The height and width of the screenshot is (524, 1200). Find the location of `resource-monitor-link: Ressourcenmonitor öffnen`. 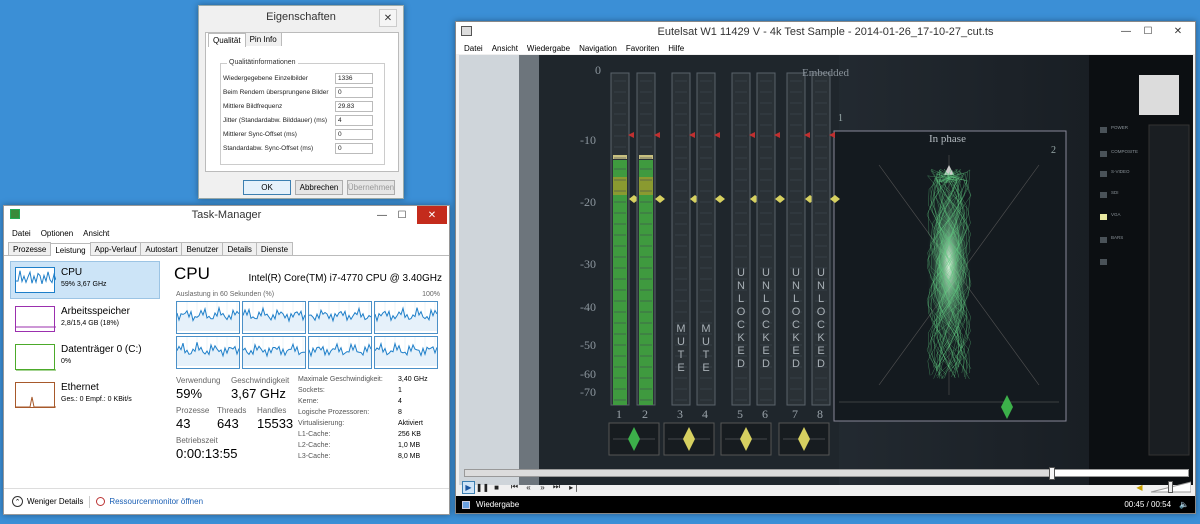

resource-monitor-link: Ressourcenmonitor öffnen is located at coordinates (156, 501).